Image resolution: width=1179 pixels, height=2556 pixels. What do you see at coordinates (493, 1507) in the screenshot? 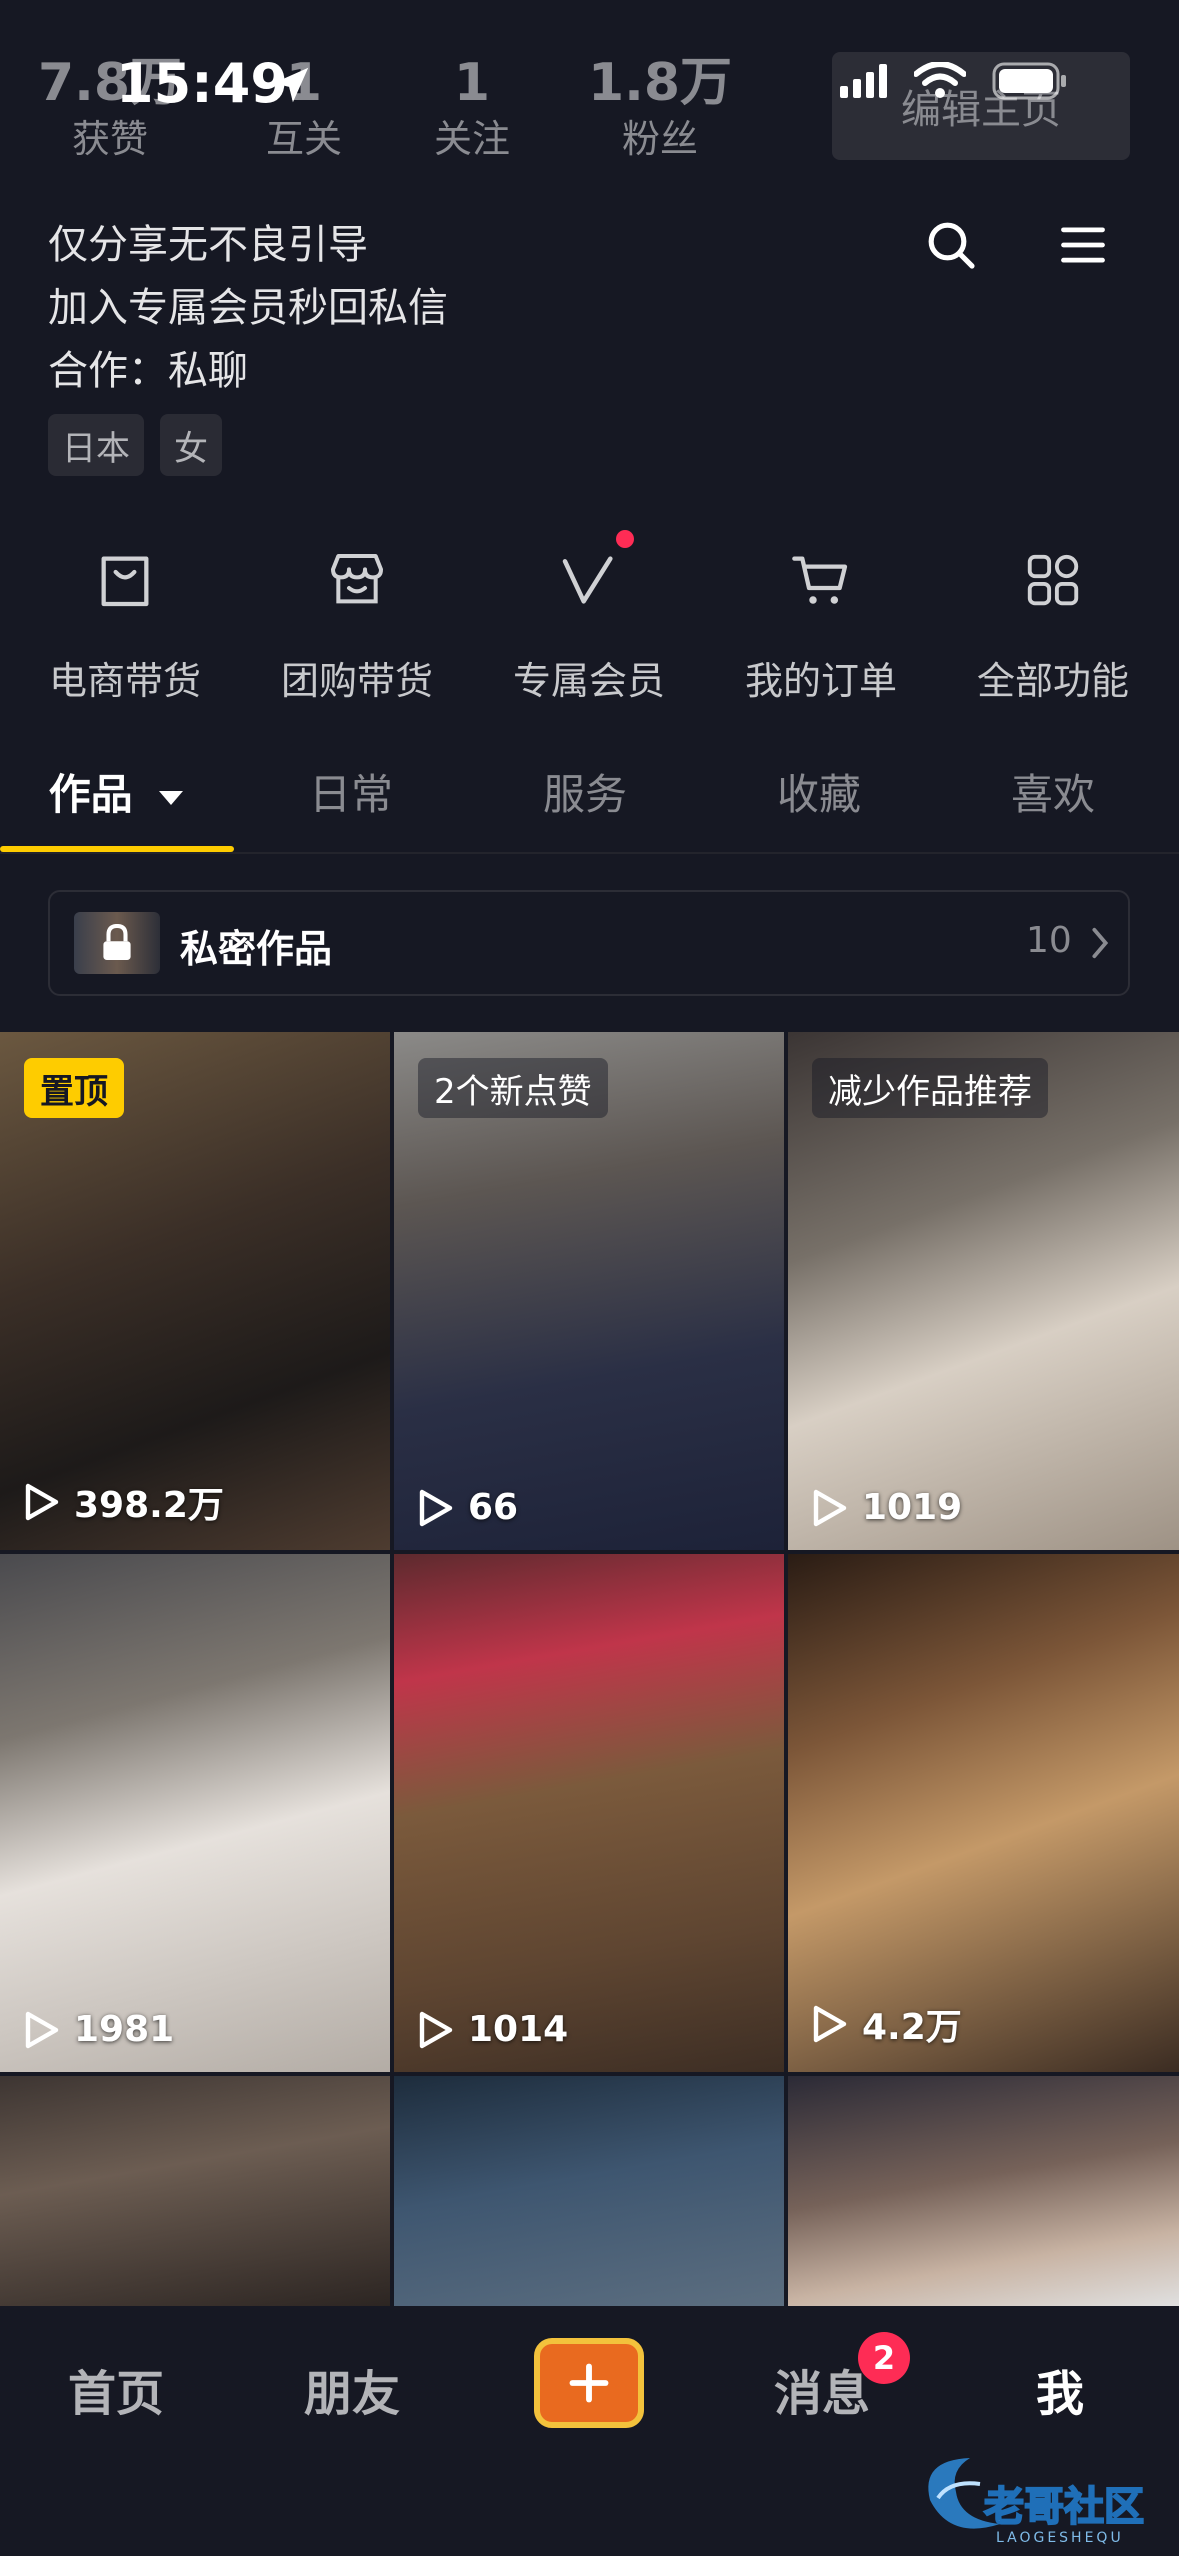
I see `play-count-value: 66` at bounding box center [493, 1507].